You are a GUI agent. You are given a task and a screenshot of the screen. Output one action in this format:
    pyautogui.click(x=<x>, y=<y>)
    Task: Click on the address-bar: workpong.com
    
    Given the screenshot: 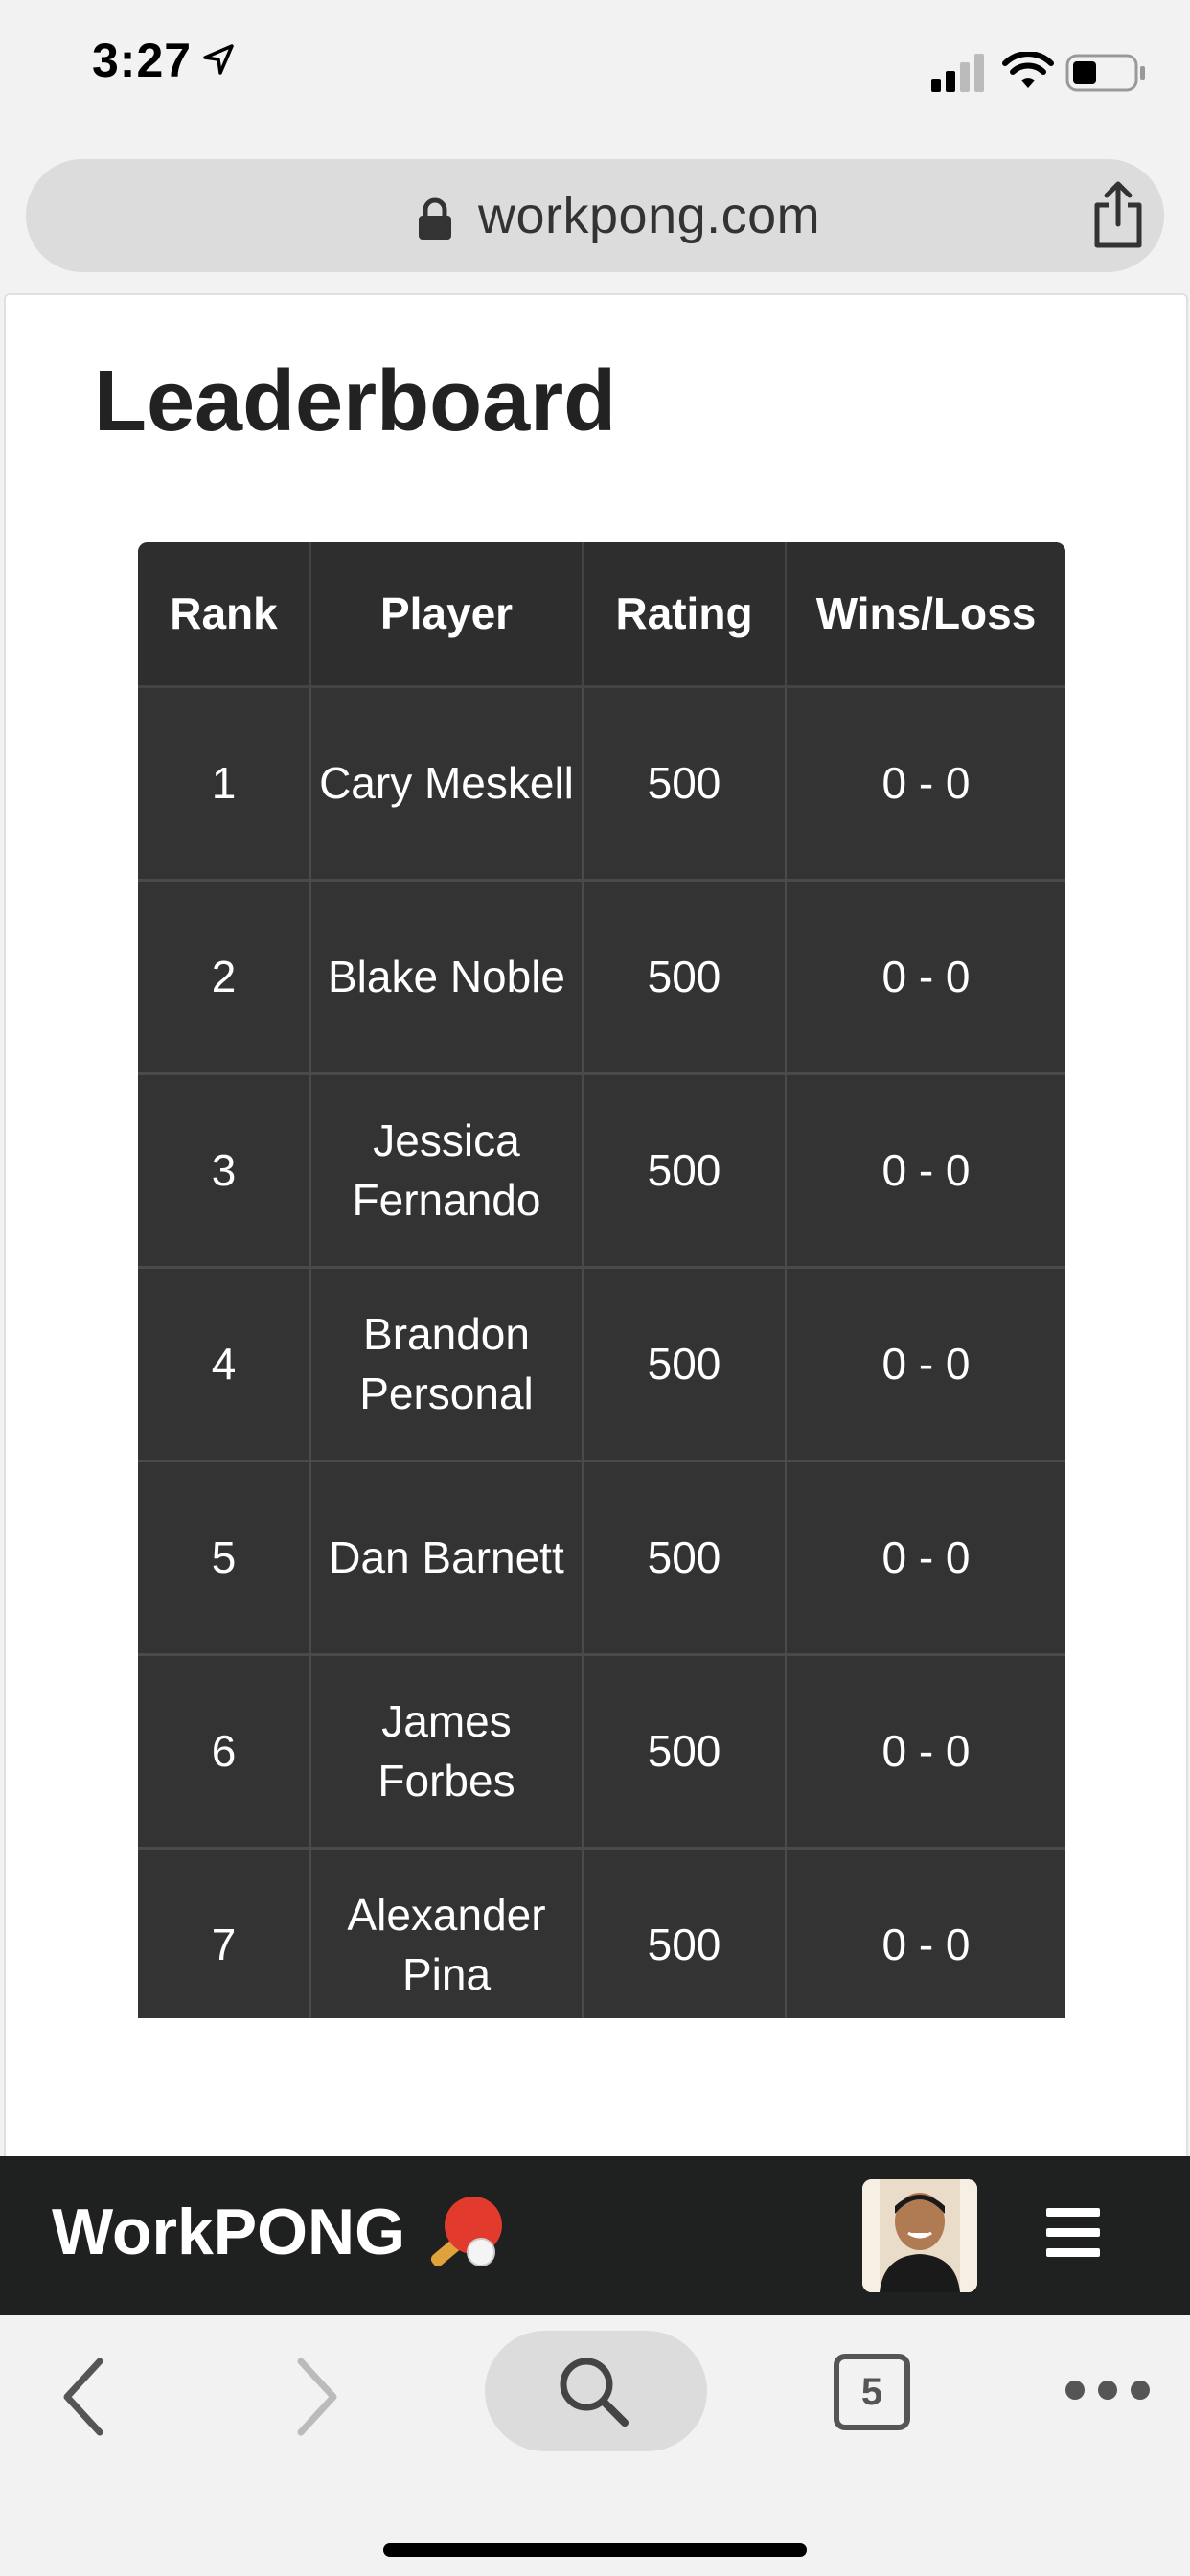 What is the action you would take?
    pyautogui.click(x=595, y=216)
    